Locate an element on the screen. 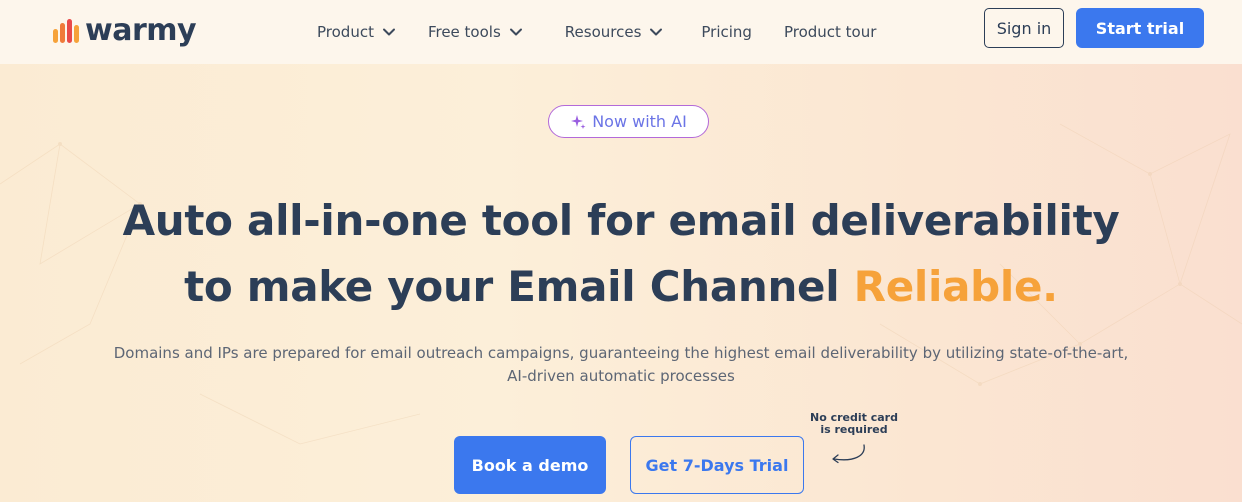 This screenshot has width=1242, height=502. now-with-ai-badge: Now with AI is located at coordinates (628, 121).